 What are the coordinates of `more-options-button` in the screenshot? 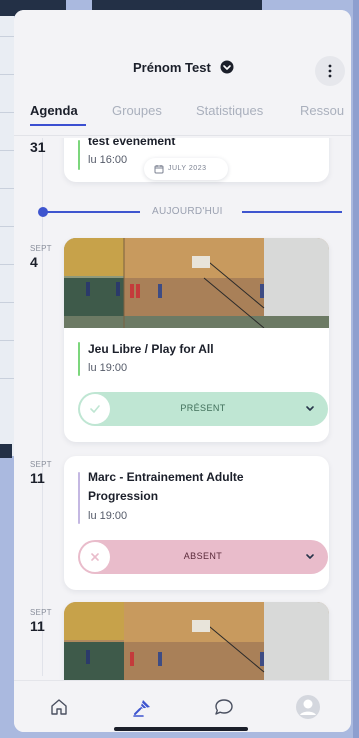 It's located at (330, 71).